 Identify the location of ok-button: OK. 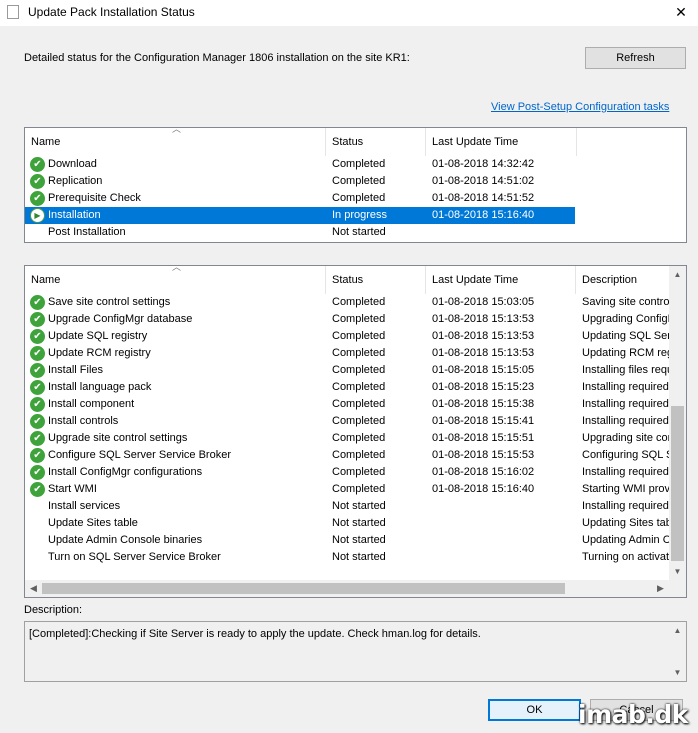
(534, 710).